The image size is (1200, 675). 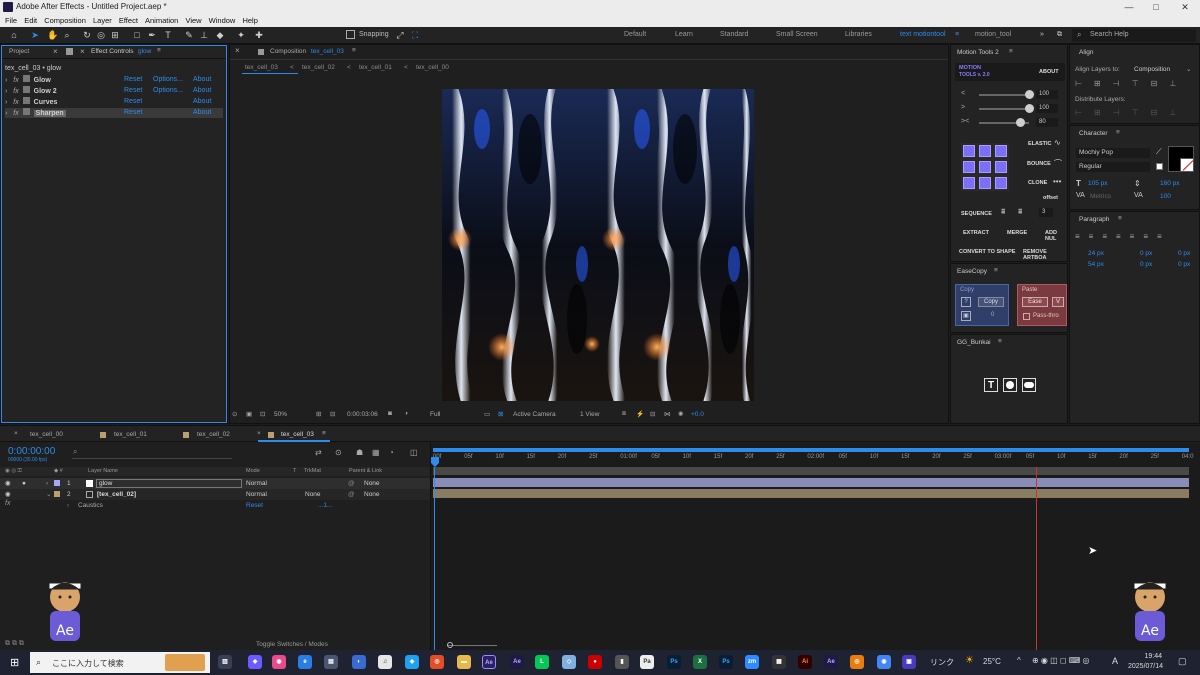 I want to click on anchor-center, so click(x=985, y=167).